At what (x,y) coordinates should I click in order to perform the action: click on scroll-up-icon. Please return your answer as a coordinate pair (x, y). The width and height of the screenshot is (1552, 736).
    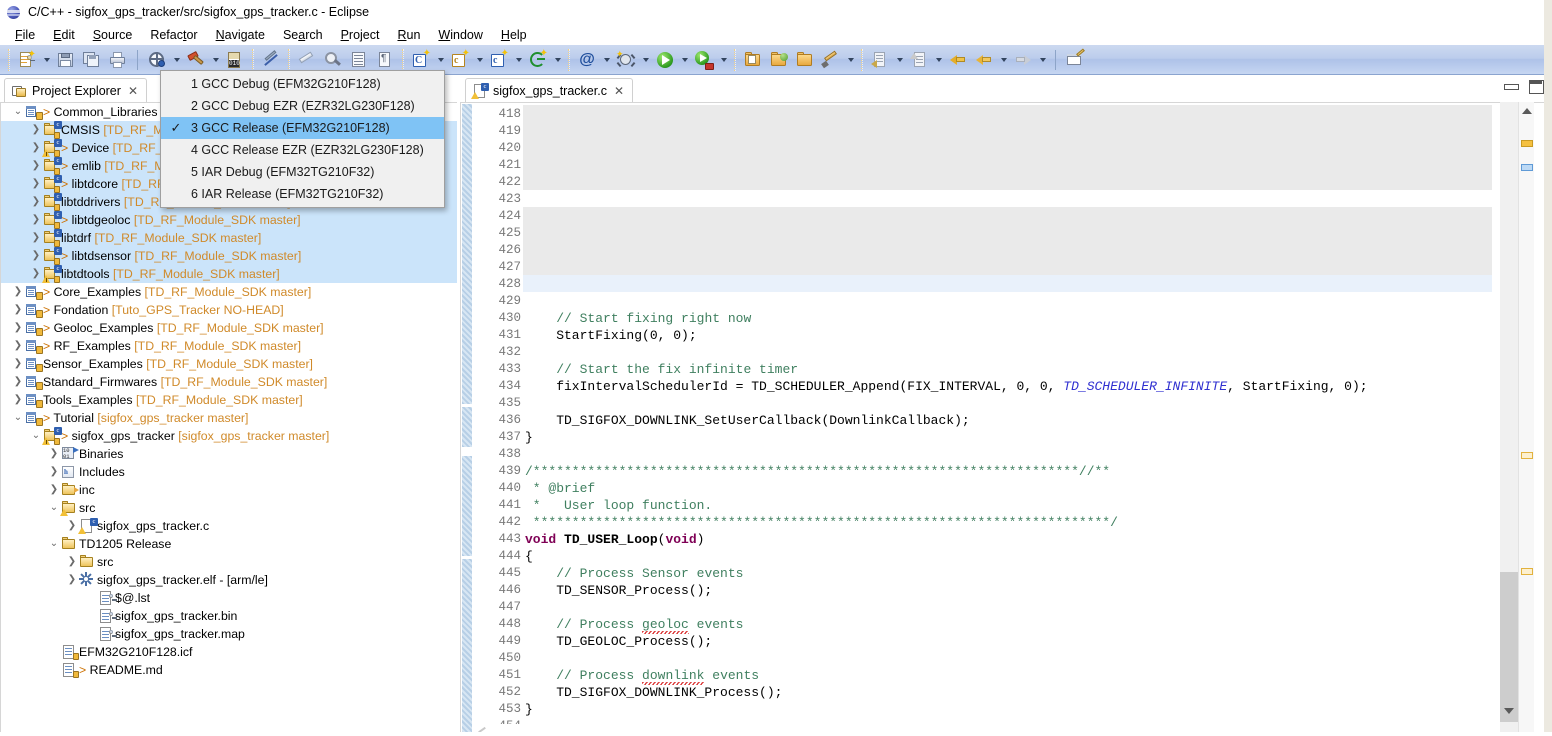
    Looking at the image, I should click on (1527, 111).